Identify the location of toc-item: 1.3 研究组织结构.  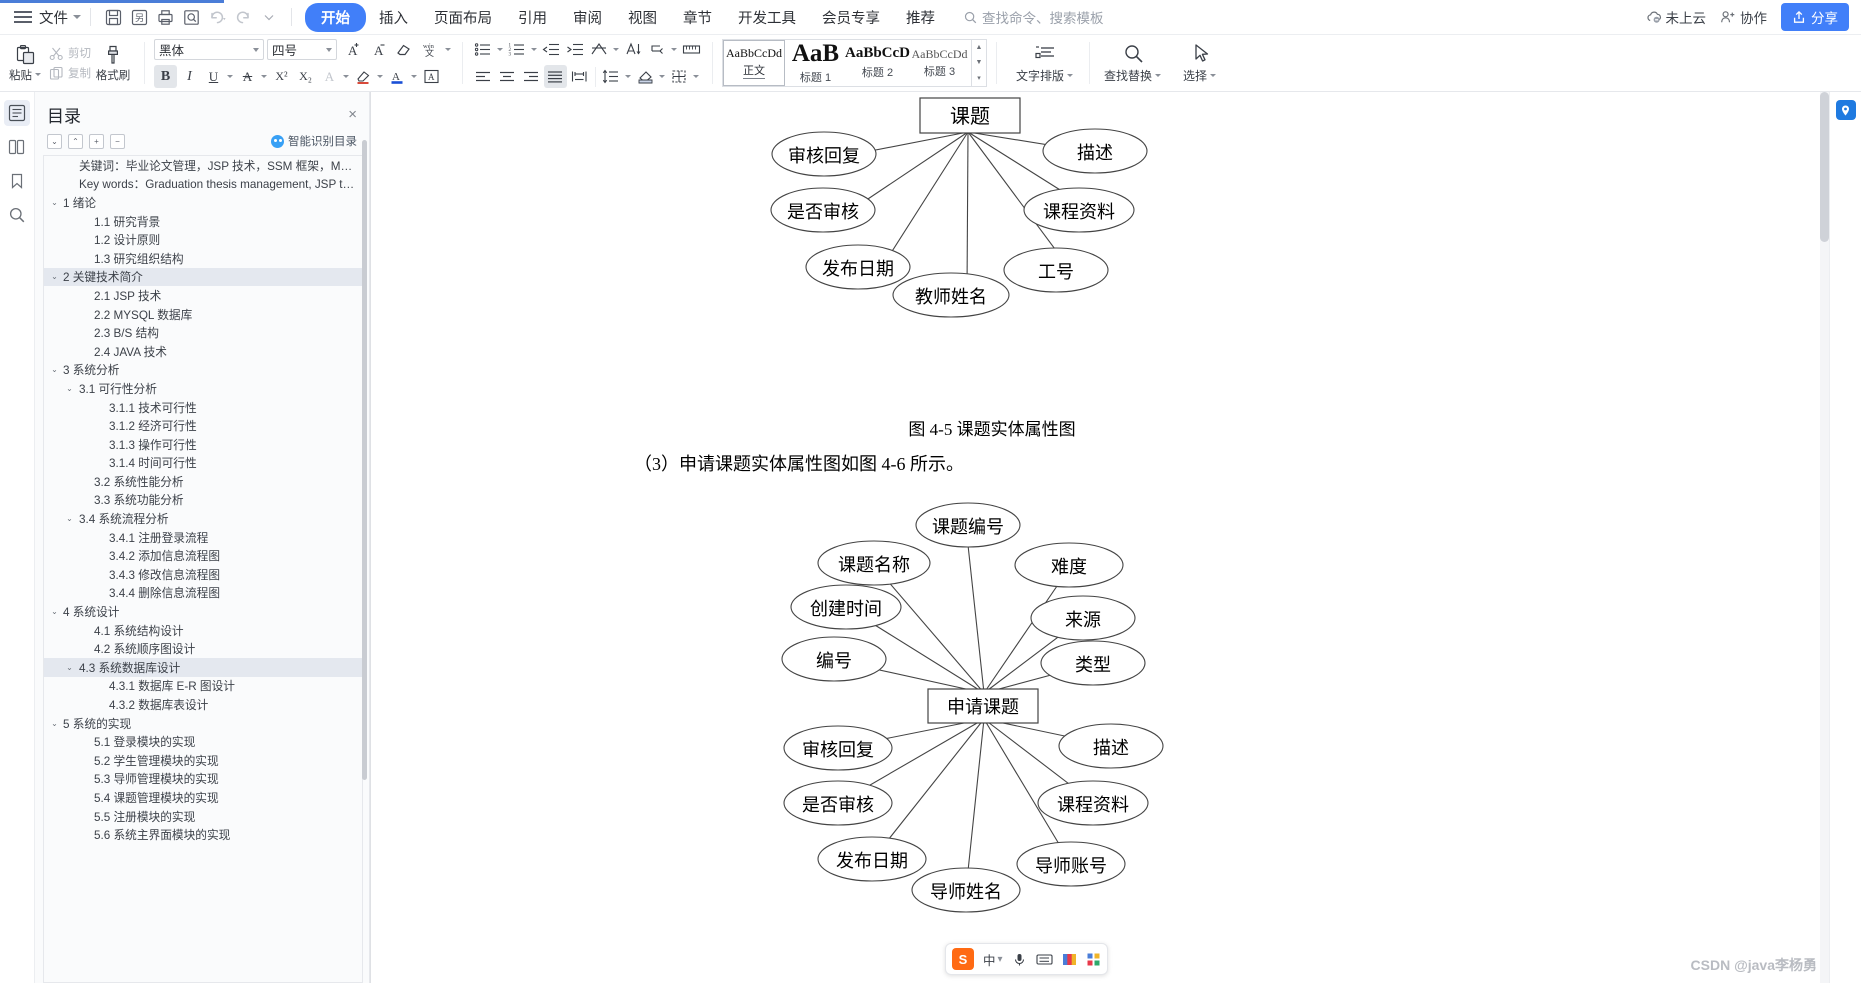
(203, 258).